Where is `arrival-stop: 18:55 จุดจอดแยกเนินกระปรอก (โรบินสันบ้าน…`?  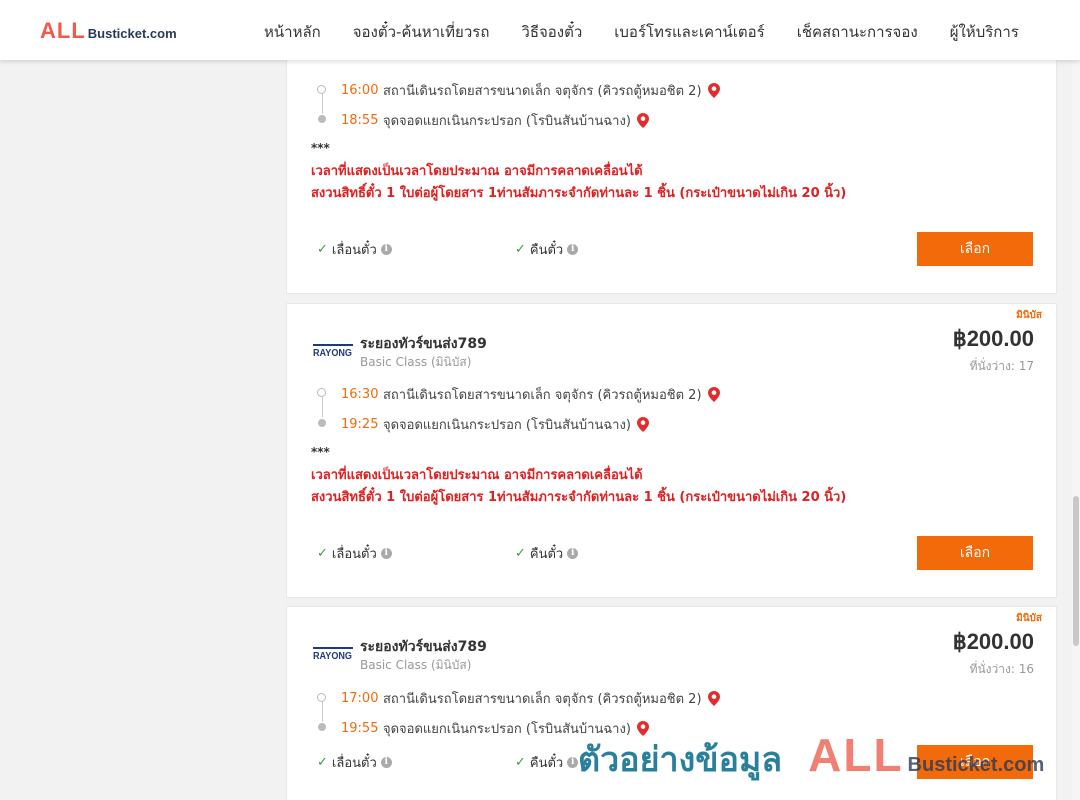 arrival-stop: 18:55 จุดจอดแยกเนินกระปรอก (โรบินสันบ้าน… is located at coordinates (495, 120).